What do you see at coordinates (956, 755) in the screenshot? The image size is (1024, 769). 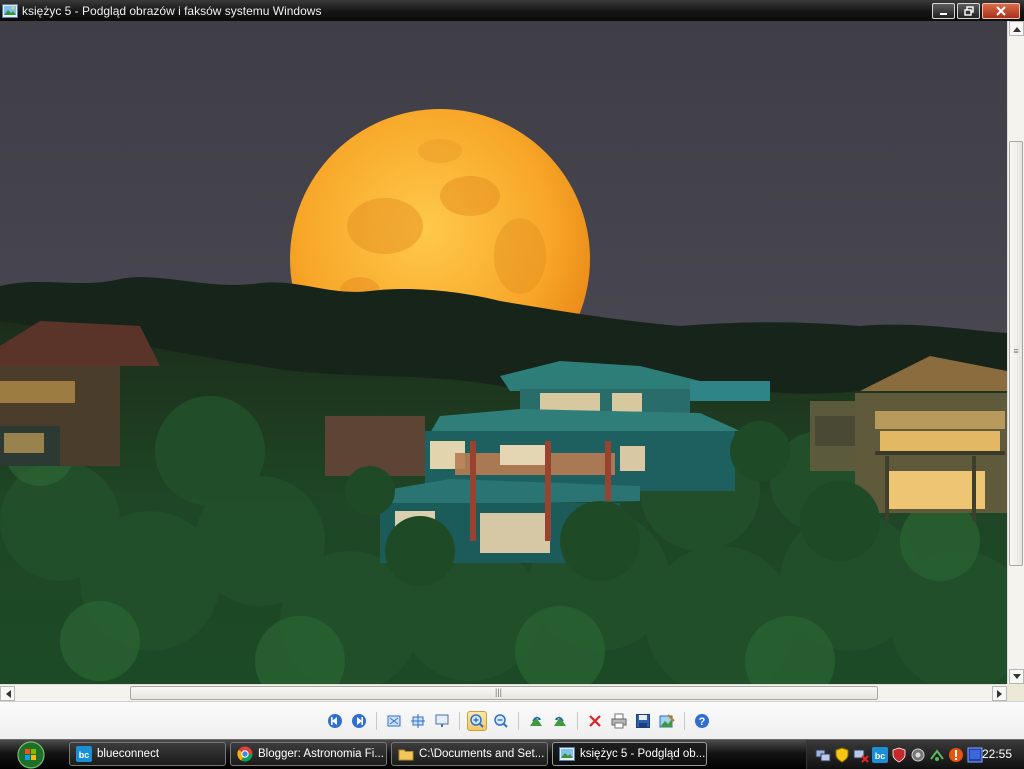 I see `alert-icon` at bounding box center [956, 755].